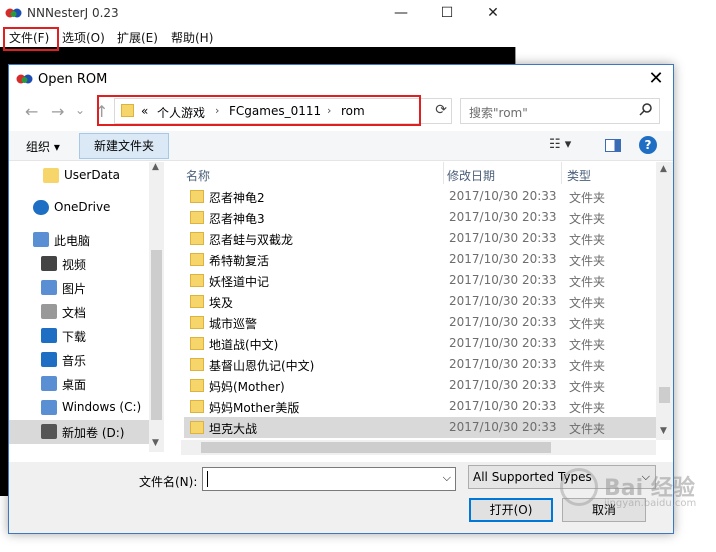 The height and width of the screenshot is (552, 716). Describe the element at coordinates (447, 13) in the screenshot. I see `maximize-button: ☐` at that location.